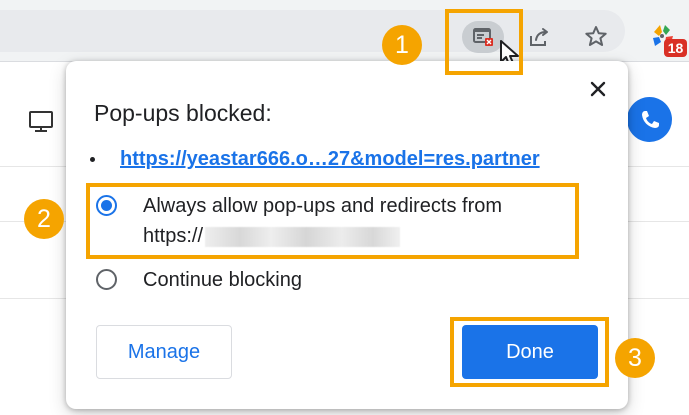  I want to click on star-icon, so click(596, 36).